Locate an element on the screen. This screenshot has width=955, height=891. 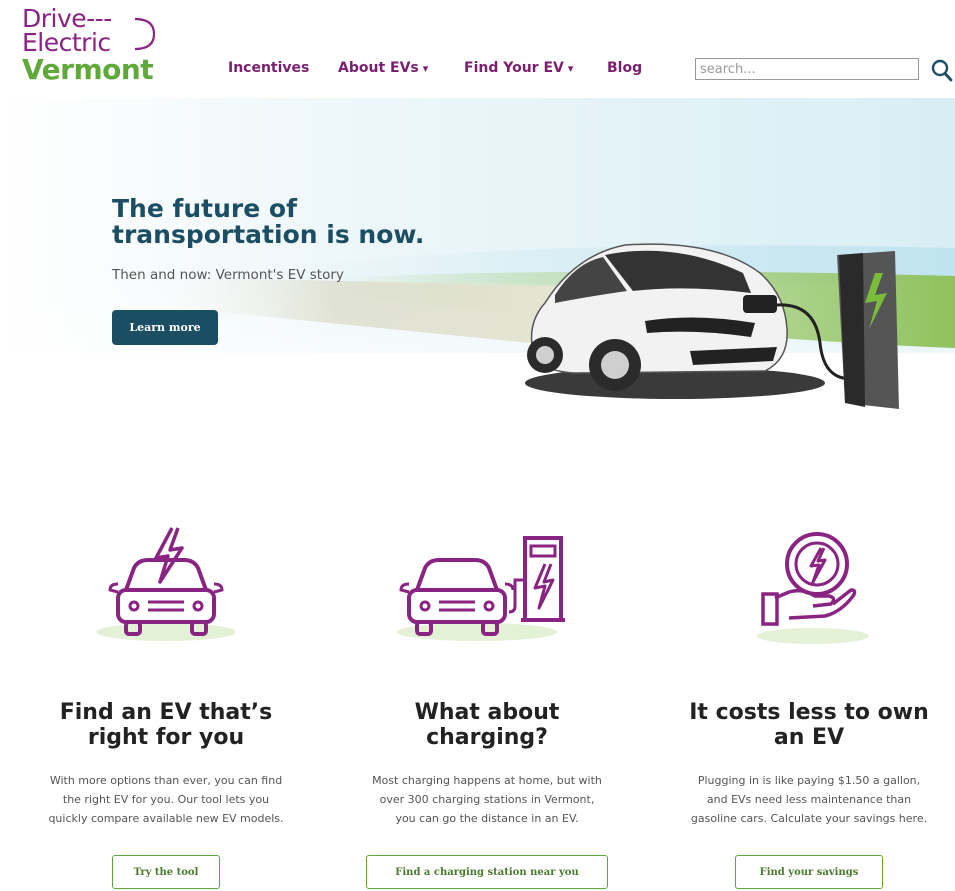
feature-title-line1: Find an EV that’s is located at coordinates (166, 712).